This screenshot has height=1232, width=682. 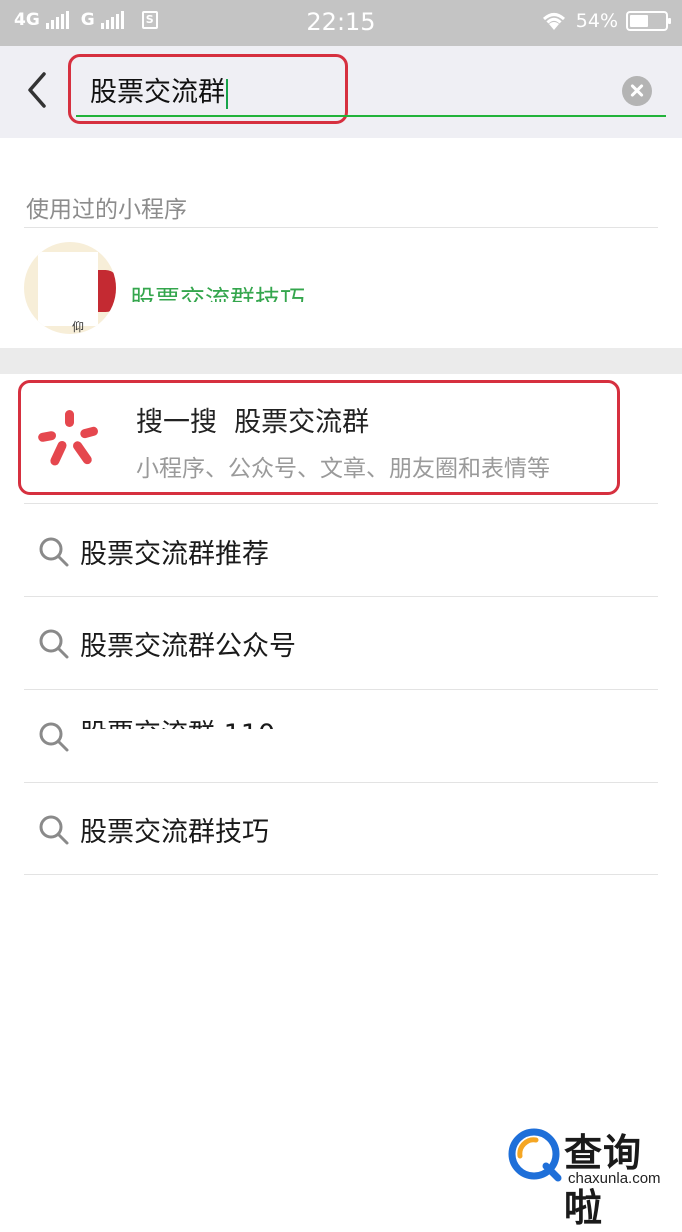 I want to click on back-arrow-icon, so click(x=38, y=90).